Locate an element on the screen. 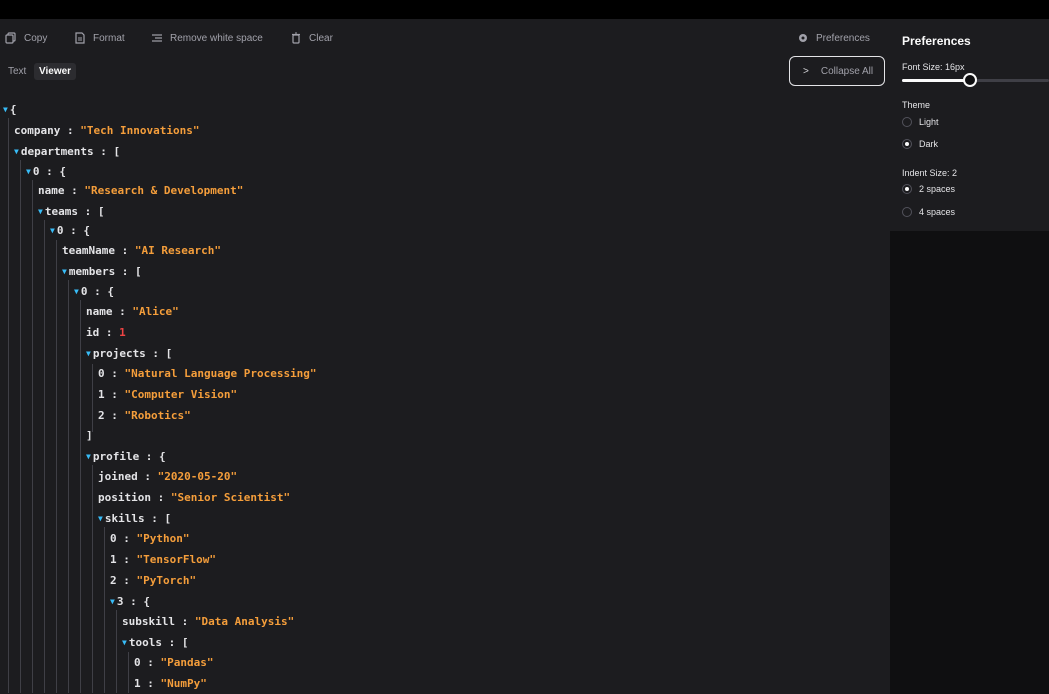 The image size is (1049, 694). tree-node-teams: ▼ teams : [ is located at coordinates (71, 212).